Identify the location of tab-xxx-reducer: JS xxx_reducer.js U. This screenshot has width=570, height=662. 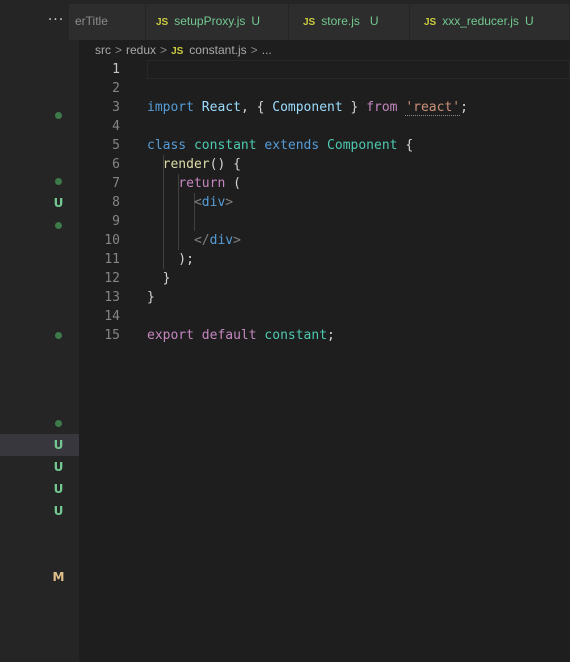
(490, 22).